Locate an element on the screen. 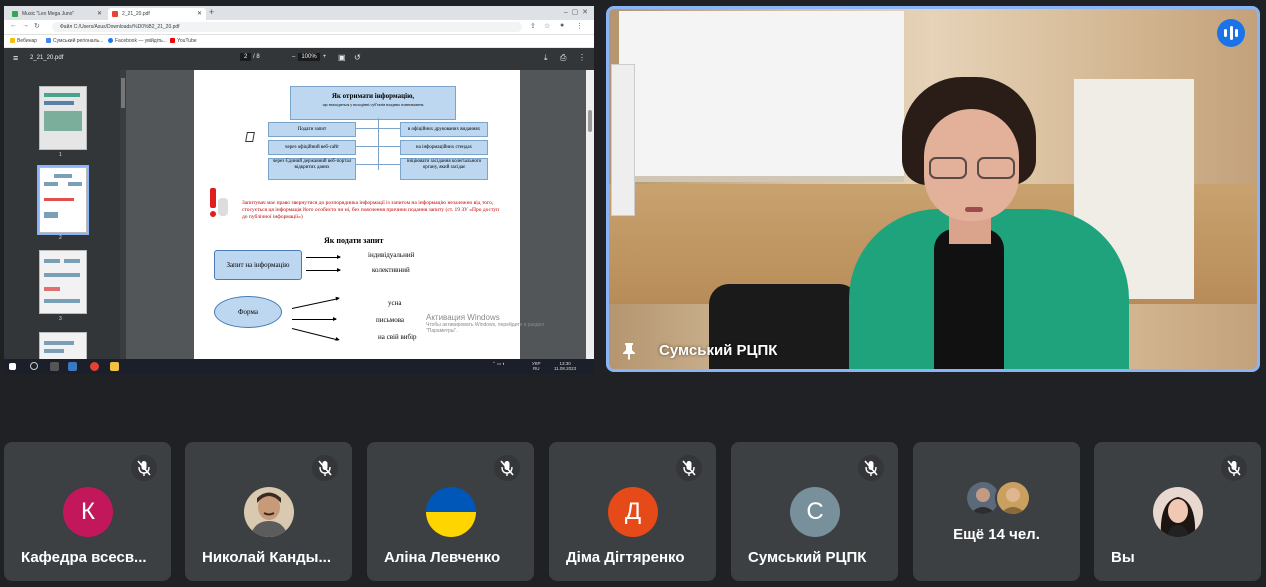  mouse-cursor-icon is located at coordinates (250, 137).